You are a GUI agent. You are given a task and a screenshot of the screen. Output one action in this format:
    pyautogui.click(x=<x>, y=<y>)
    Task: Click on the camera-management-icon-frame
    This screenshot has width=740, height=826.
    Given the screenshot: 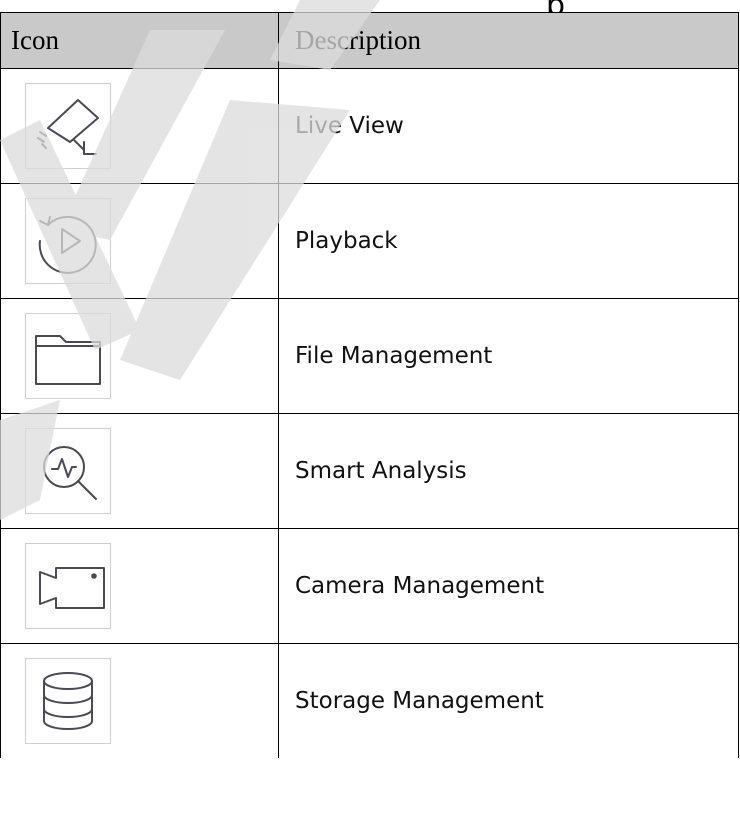 What is the action you would take?
    pyautogui.click(x=68, y=586)
    